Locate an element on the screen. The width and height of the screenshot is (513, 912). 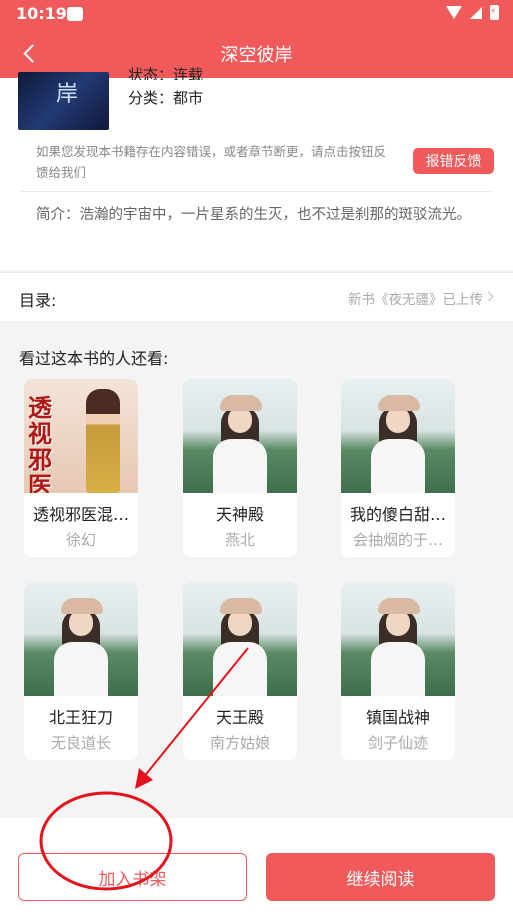
recommend-heading: 看过这本书的人还看: is located at coordinates (94, 358).